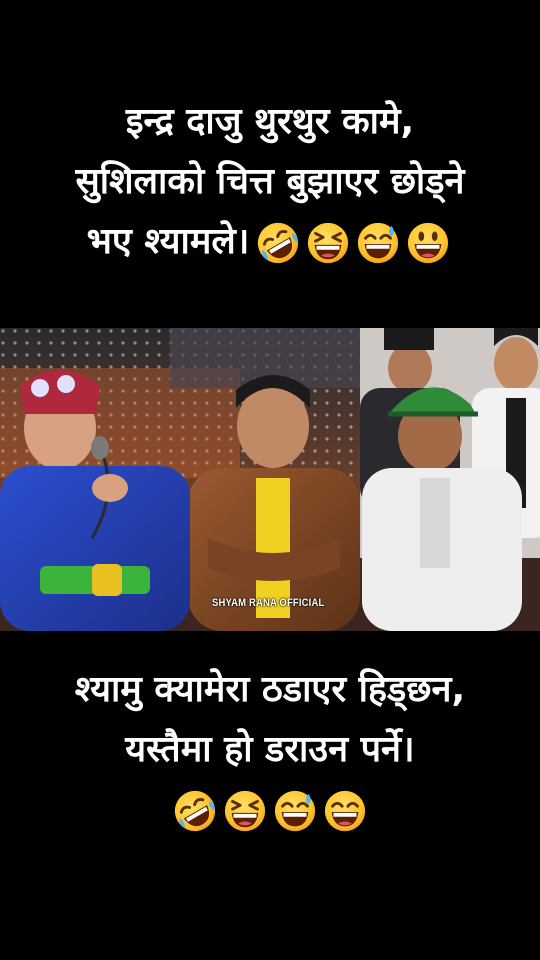 This screenshot has height=960, width=540. What do you see at coordinates (270, 121) in the screenshot?
I see `top-caption-line-1: इन्द्र दाजु थुरथुर कामे,` at bounding box center [270, 121].